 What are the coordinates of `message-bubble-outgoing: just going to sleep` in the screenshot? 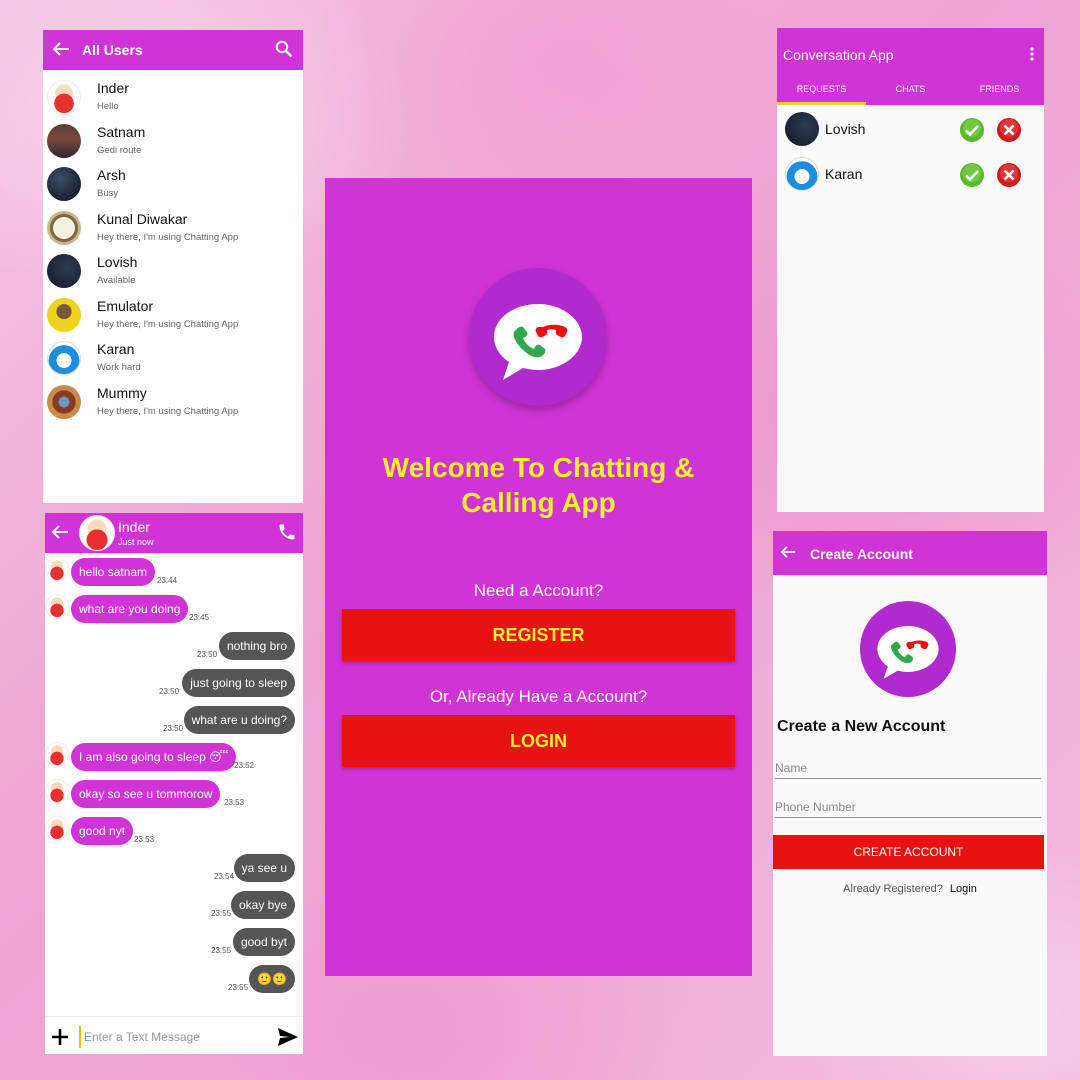 It's located at (238, 683).